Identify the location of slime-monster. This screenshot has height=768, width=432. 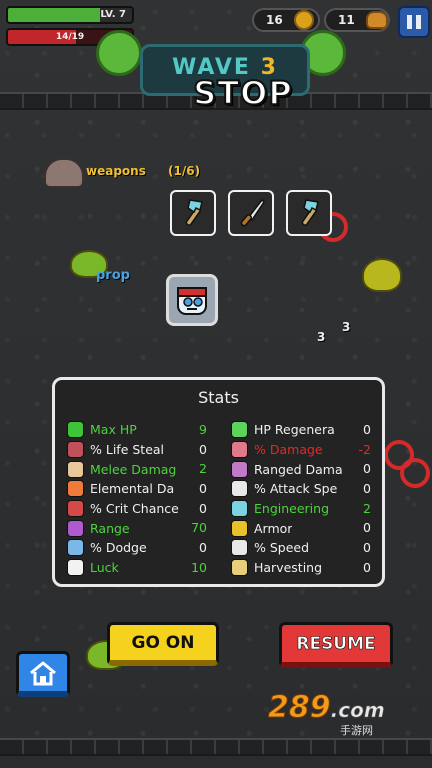
(382, 275).